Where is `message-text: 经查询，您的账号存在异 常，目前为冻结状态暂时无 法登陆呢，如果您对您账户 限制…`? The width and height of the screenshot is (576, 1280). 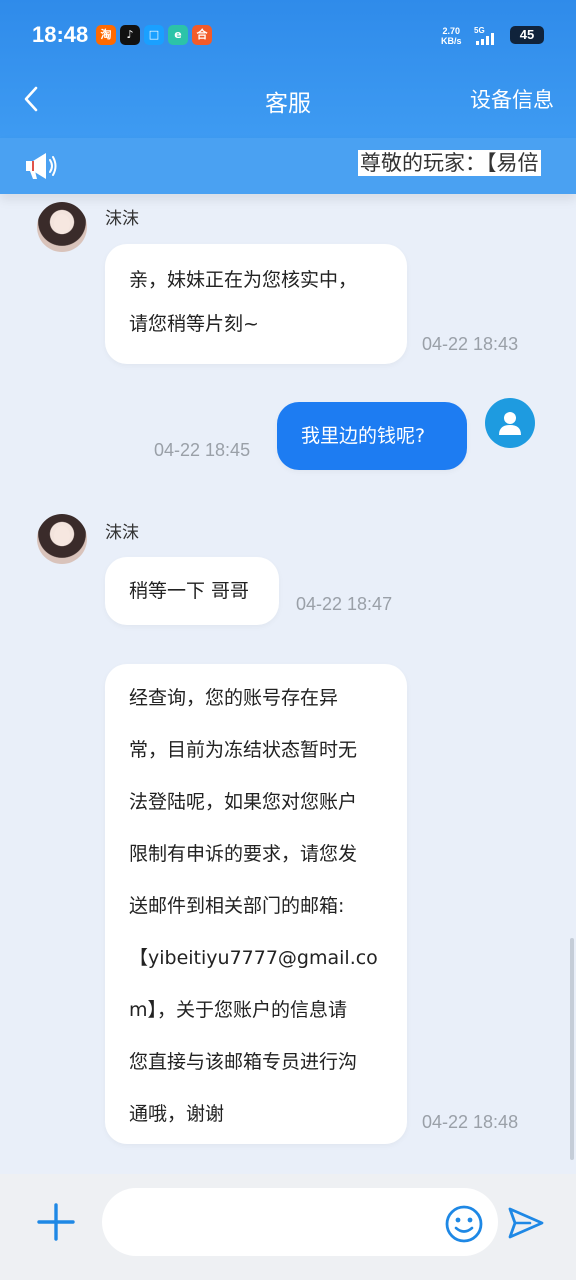
message-text: 经查询，您的账号存在异 常，目前为冻结状态暂时无 法登陆呢，如果您对您账户 限制… is located at coordinates (253, 906).